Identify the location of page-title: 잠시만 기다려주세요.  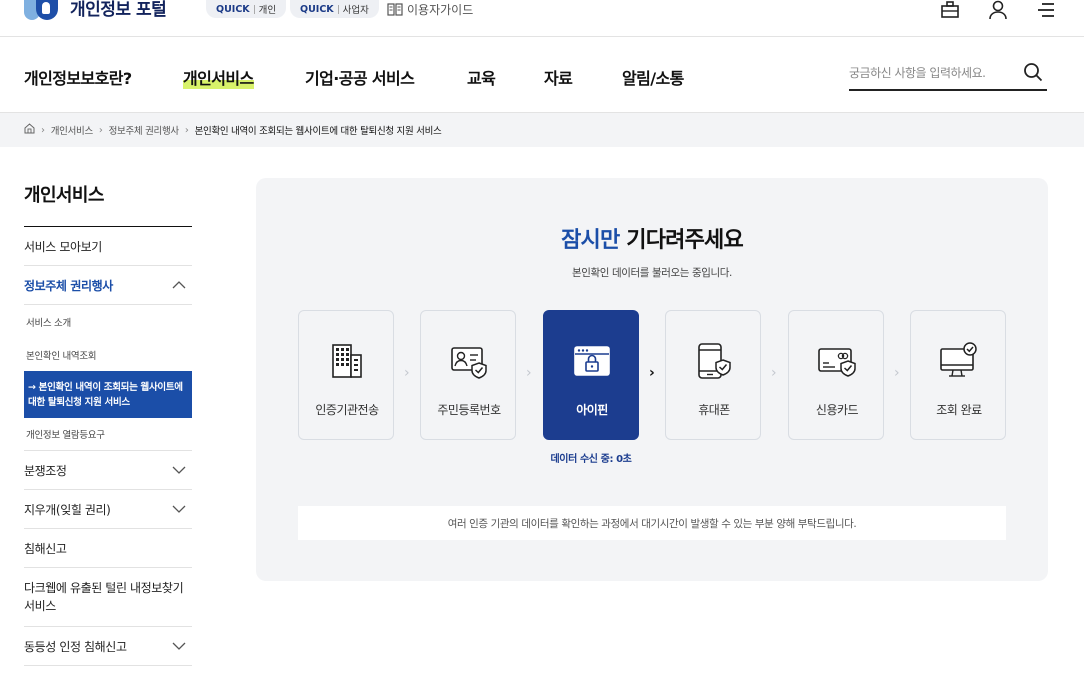
(652, 238).